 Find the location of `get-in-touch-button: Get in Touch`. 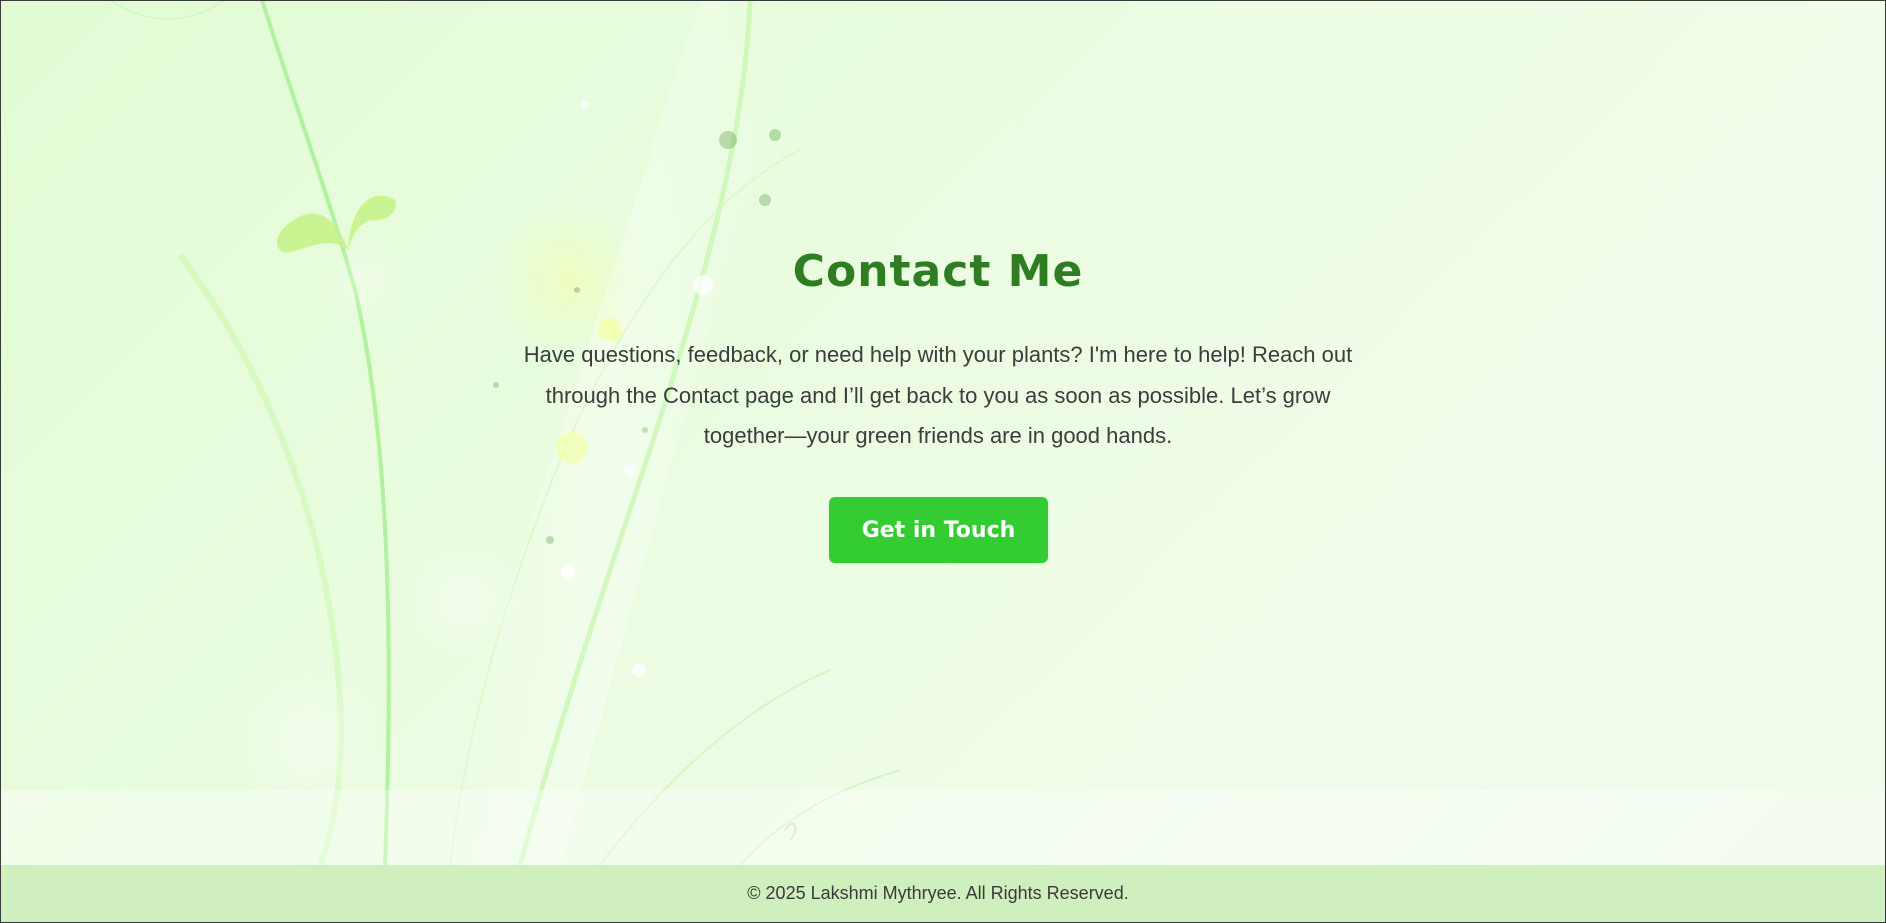

get-in-touch-button: Get in Touch is located at coordinates (938, 530).